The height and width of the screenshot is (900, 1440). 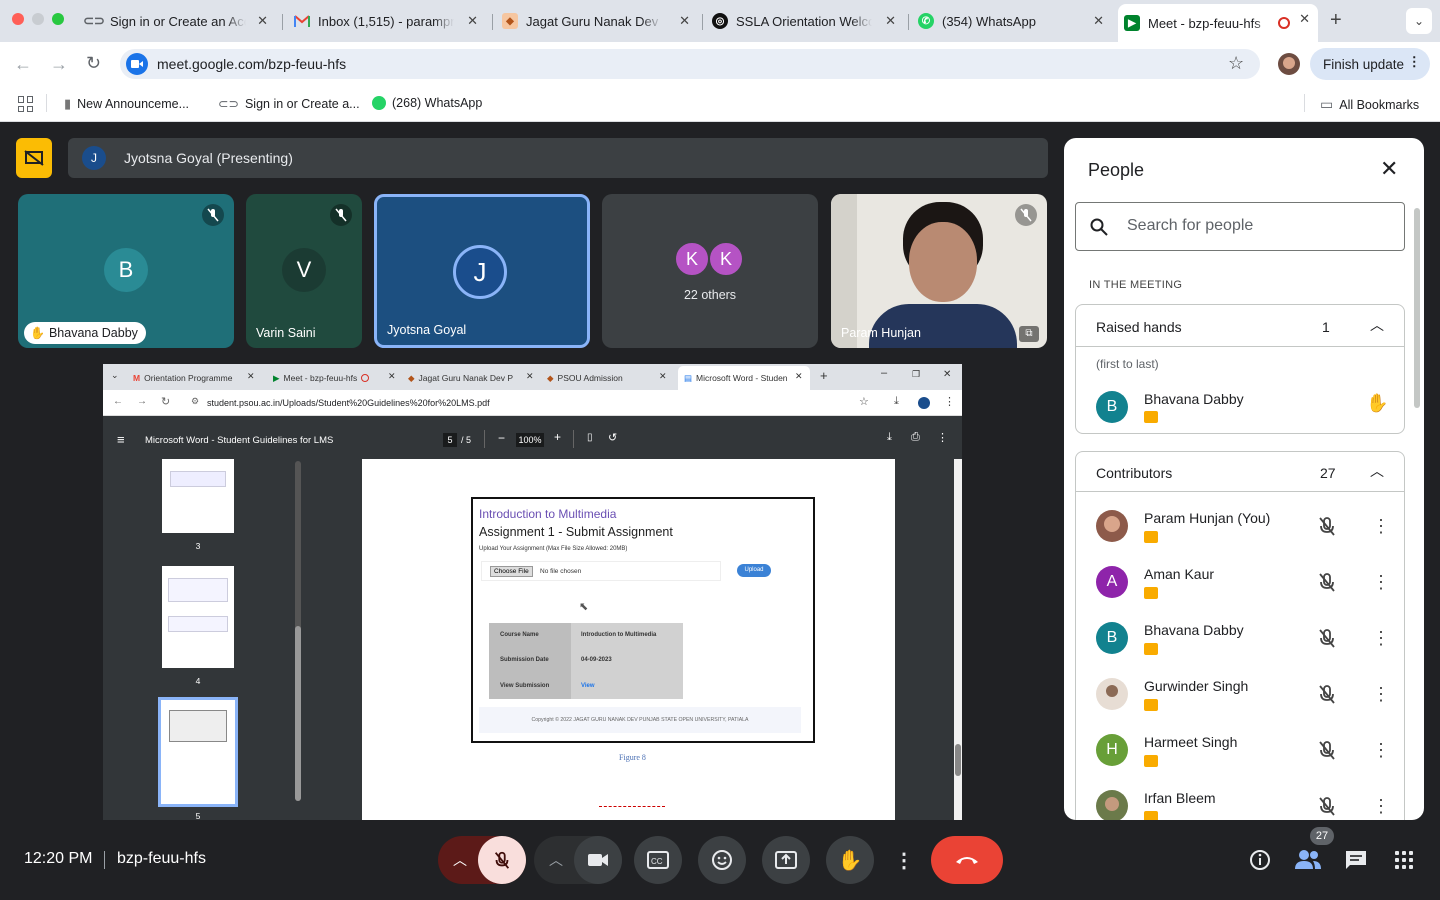 I want to click on download-icon: ⤓, so click(x=889, y=437).